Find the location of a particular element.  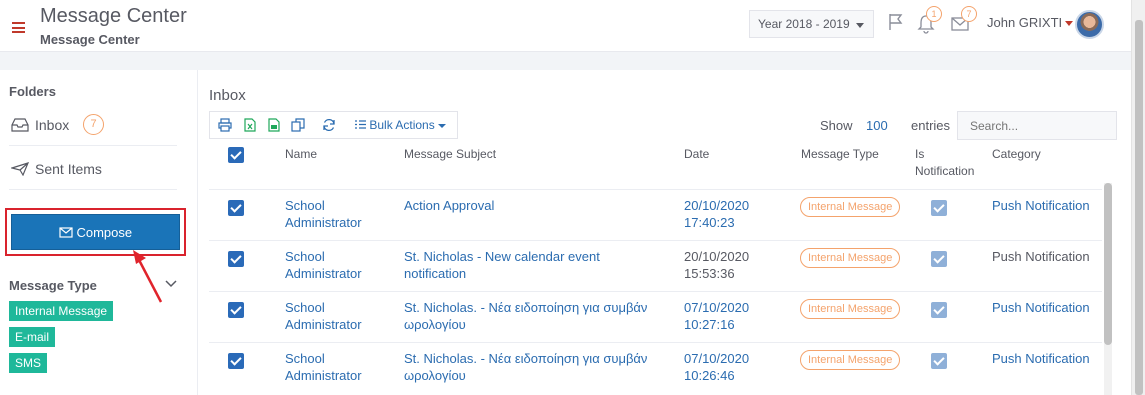

show-label: Show is located at coordinates (836, 125).